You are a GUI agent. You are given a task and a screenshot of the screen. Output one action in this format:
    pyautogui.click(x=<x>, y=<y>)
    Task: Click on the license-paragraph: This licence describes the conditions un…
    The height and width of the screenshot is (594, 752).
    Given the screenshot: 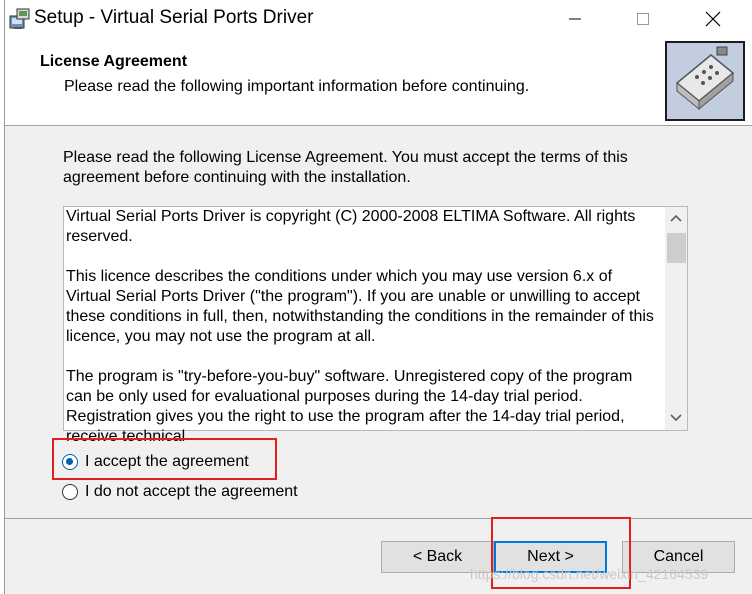 What is the action you would take?
    pyautogui.click(x=360, y=306)
    